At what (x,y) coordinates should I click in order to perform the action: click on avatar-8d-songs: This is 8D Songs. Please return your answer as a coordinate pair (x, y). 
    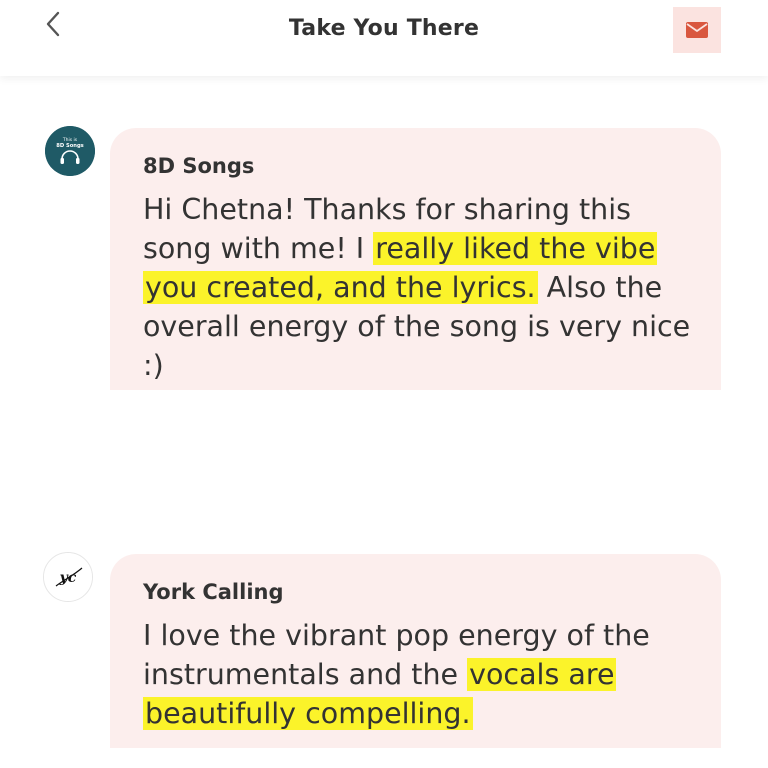
    Looking at the image, I should click on (70, 151).